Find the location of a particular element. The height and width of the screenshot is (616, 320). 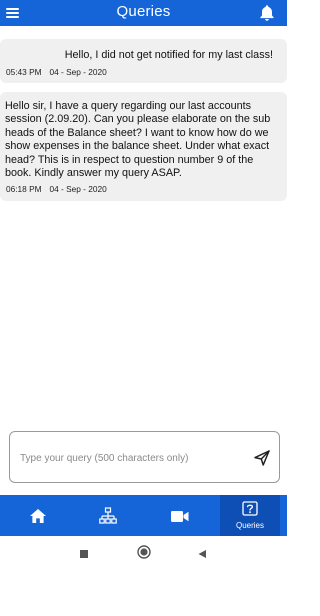

triangle-back-icon is located at coordinates (202, 554).